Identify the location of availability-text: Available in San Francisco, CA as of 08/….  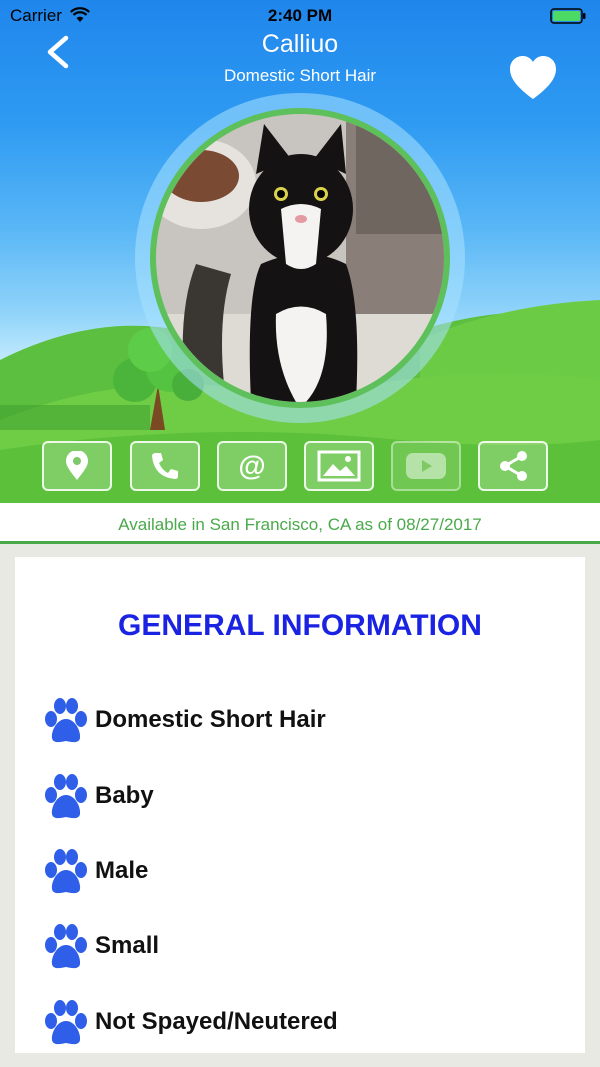
(300, 524).